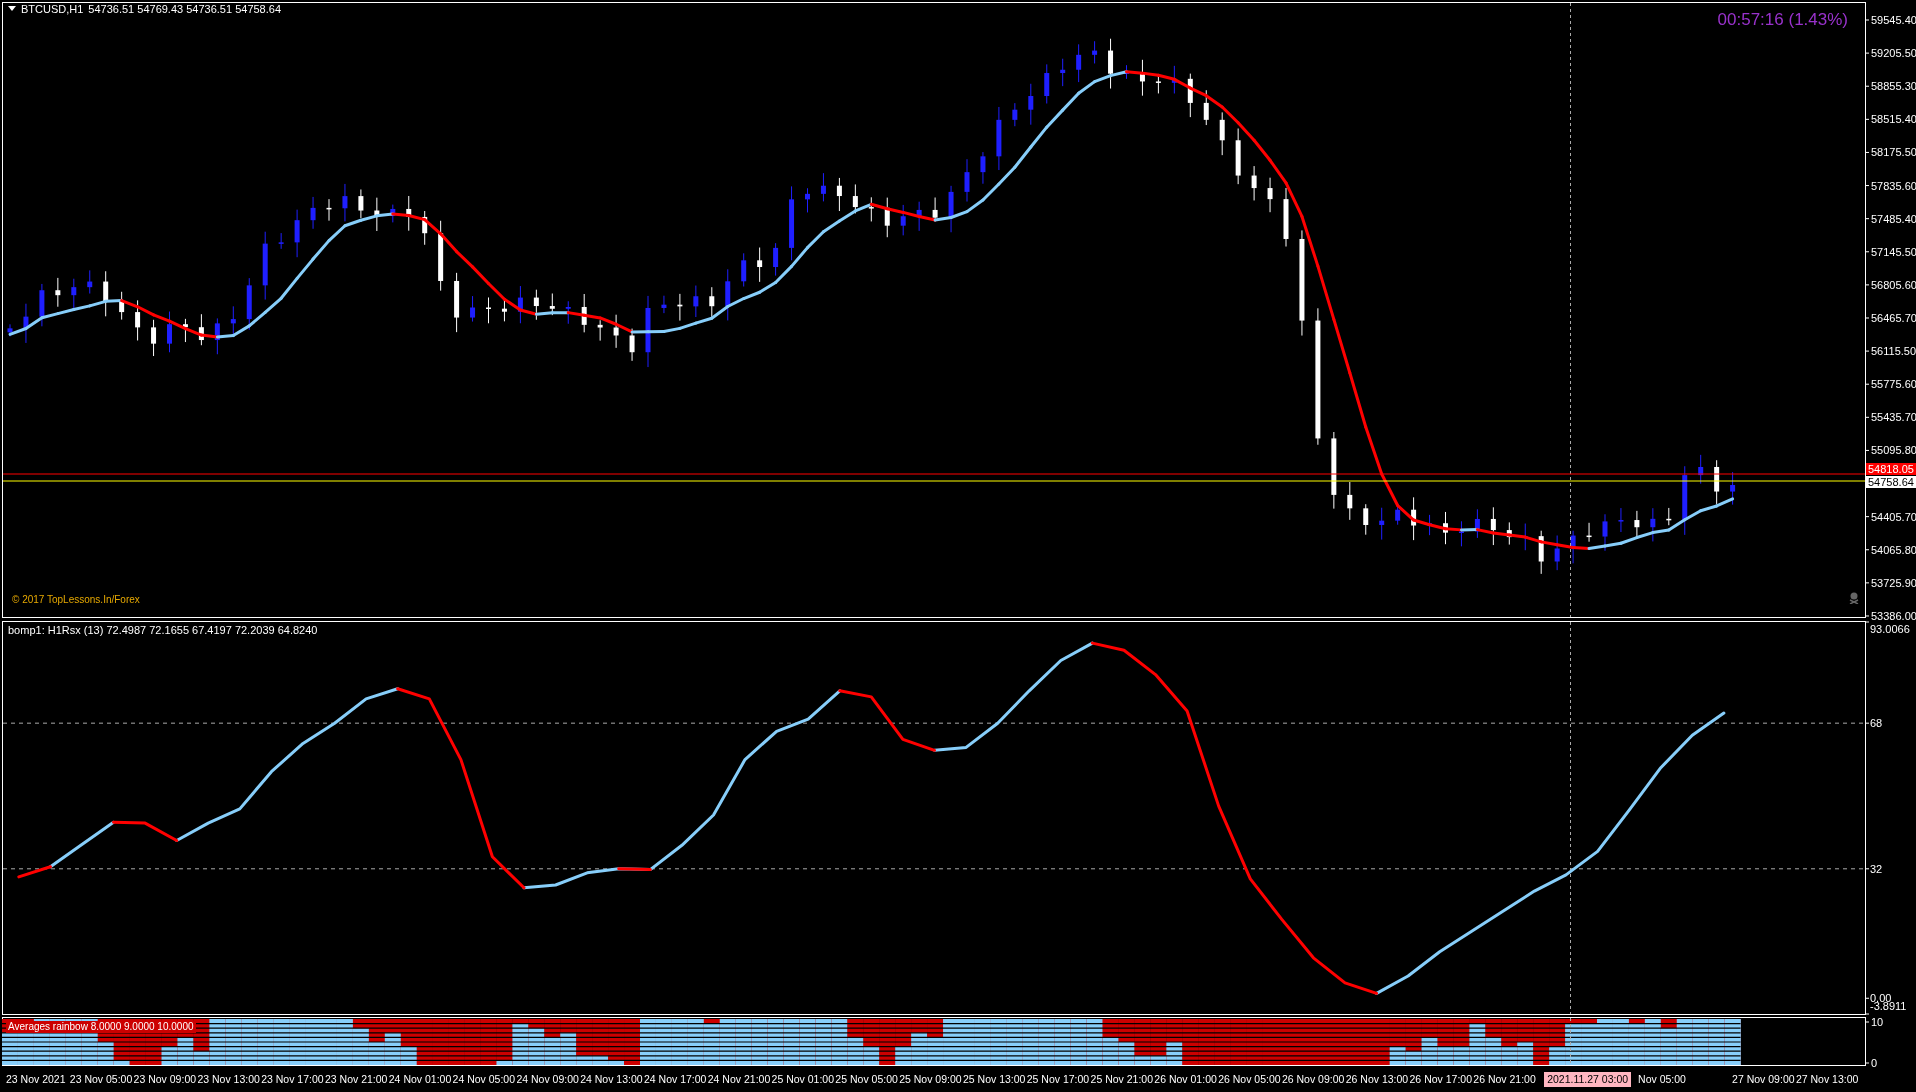  I want to click on price-label: 55435.70, so click(1893, 417).